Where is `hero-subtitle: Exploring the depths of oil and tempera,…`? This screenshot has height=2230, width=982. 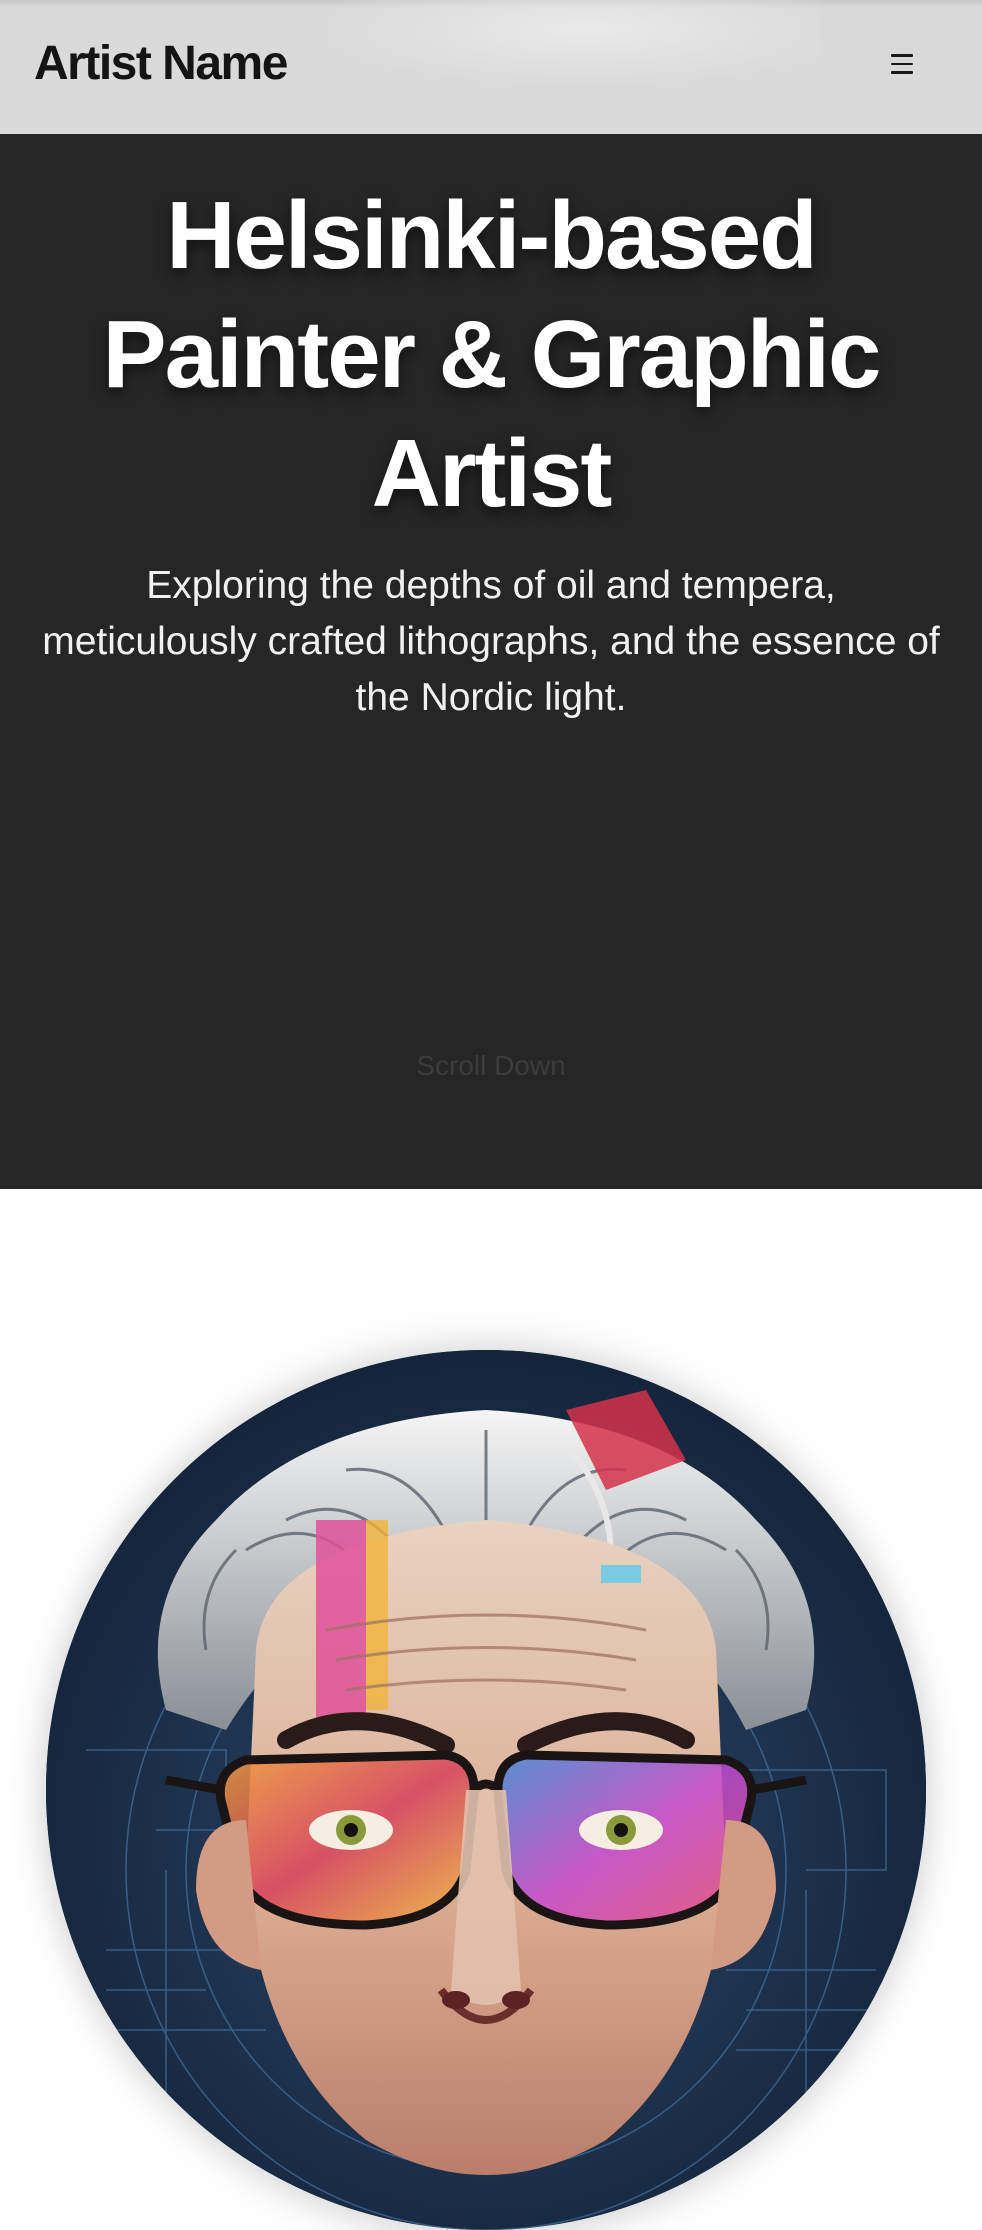 hero-subtitle: Exploring the depths of oil and tempera,… is located at coordinates (491, 641).